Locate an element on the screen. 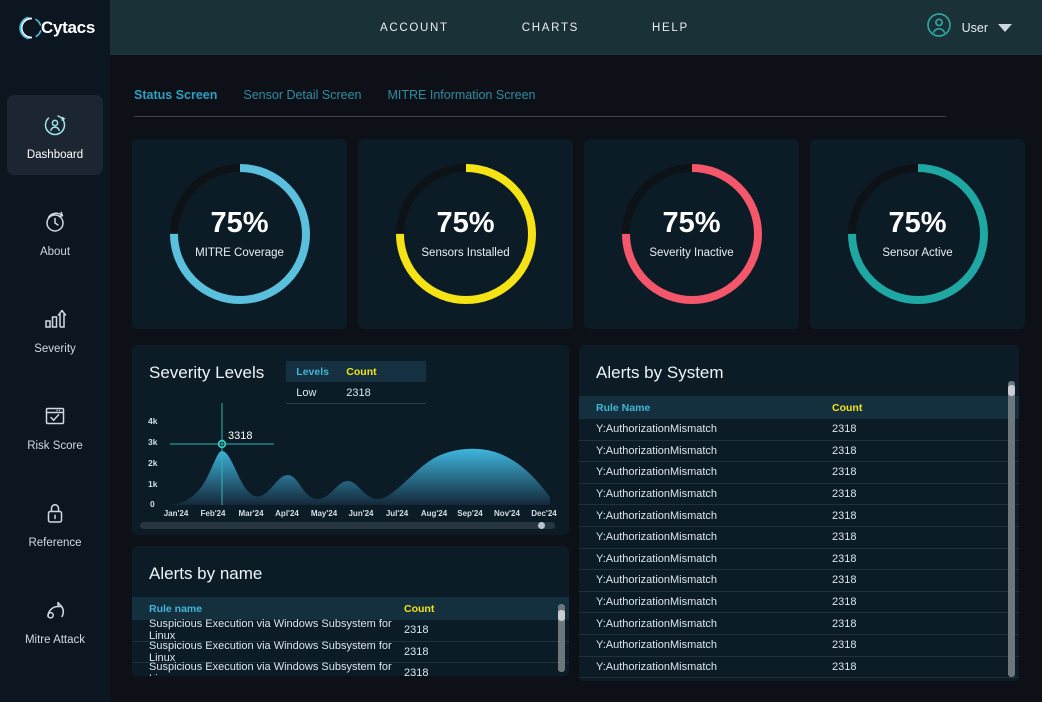 The height and width of the screenshot is (702, 1042). legend-count: 2318 is located at coordinates (358, 392).